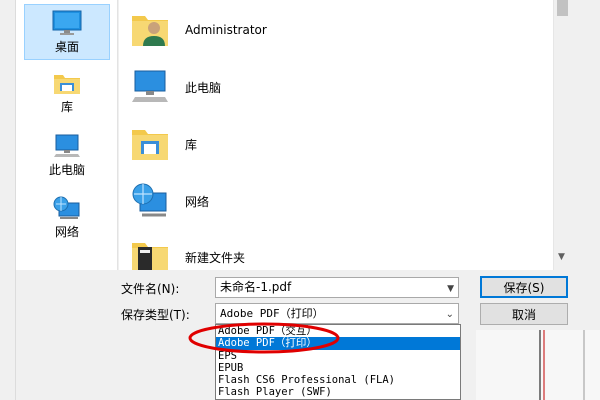  Describe the element at coordinates (66, 47) in the screenshot. I see `sidebar-item-label: 桌面` at that location.